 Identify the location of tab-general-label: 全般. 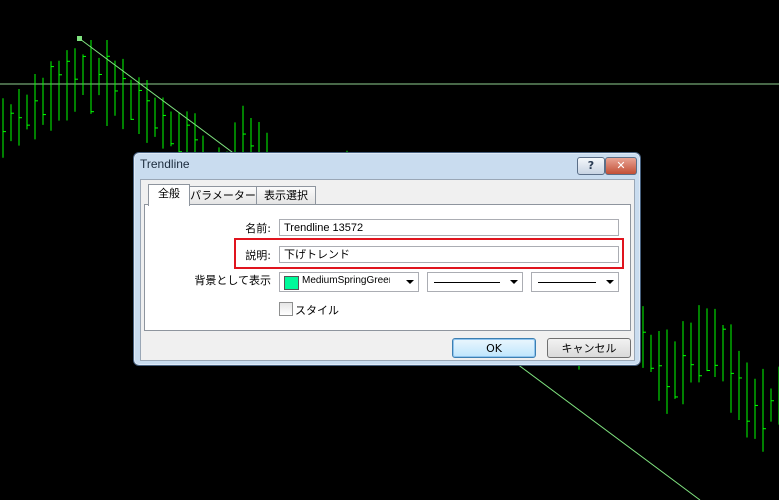
(169, 193).